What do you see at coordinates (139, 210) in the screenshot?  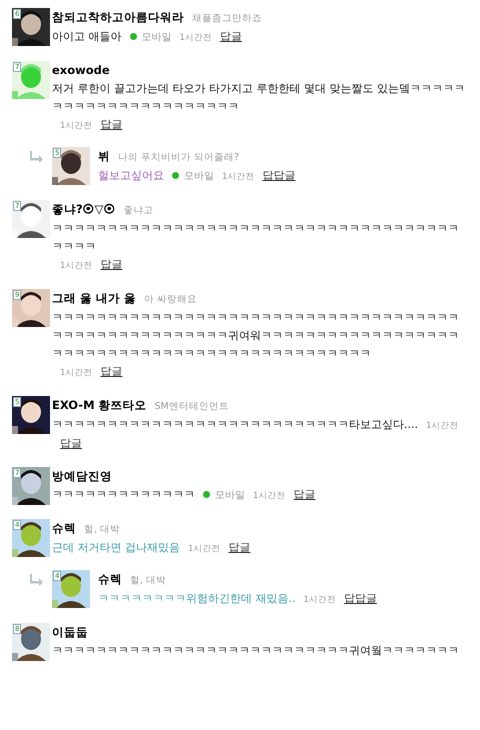 I see `status-message: 좋냐고` at bounding box center [139, 210].